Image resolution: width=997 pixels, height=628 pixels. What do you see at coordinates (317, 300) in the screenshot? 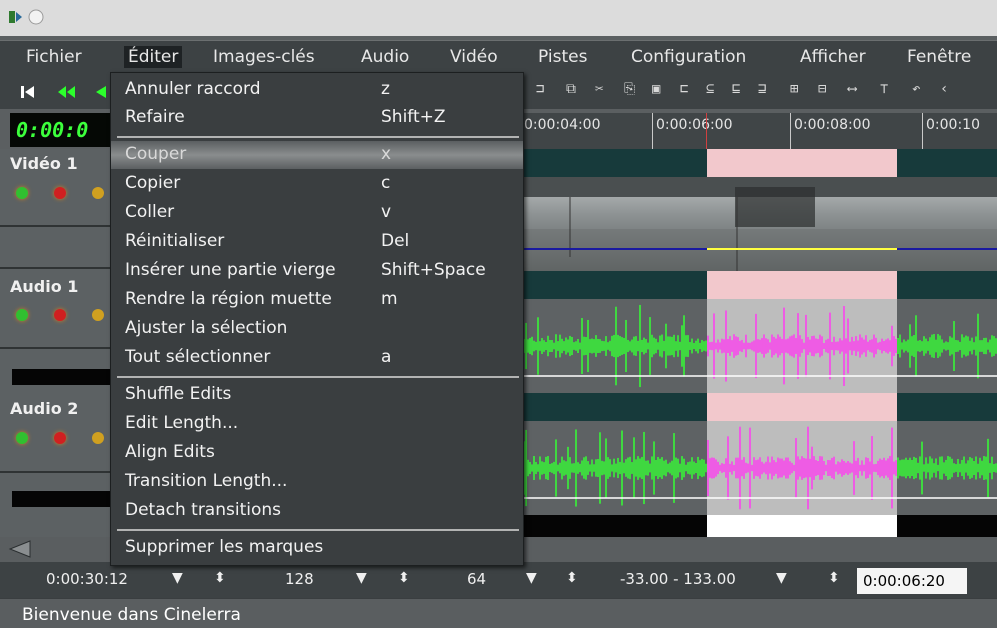
I see `menu-item-rendre-region-muette: Rendre la région muette m` at bounding box center [317, 300].